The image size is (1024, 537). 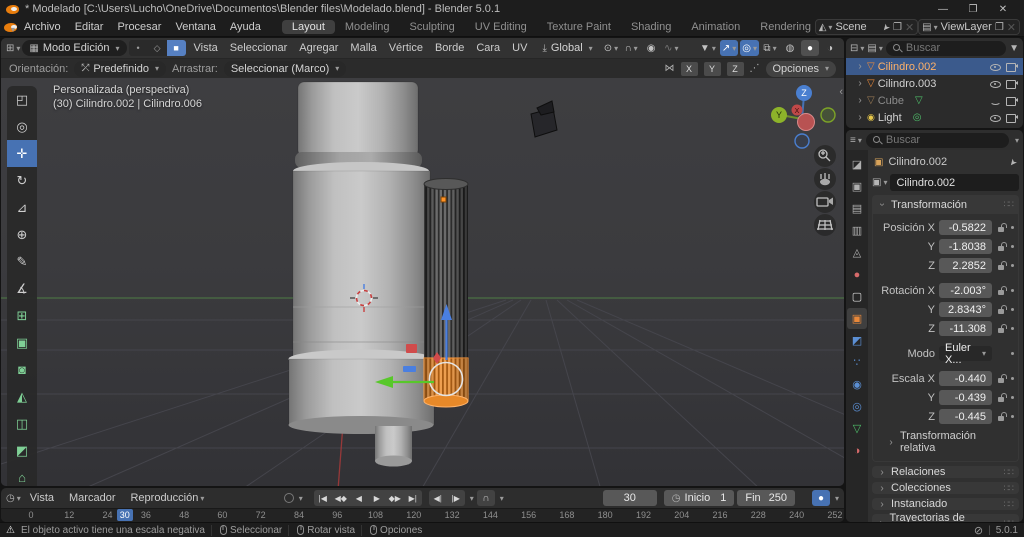 What do you see at coordinates (857, 230) in the screenshot?
I see `tab-view-layer: ▥` at bounding box center [857, 230].